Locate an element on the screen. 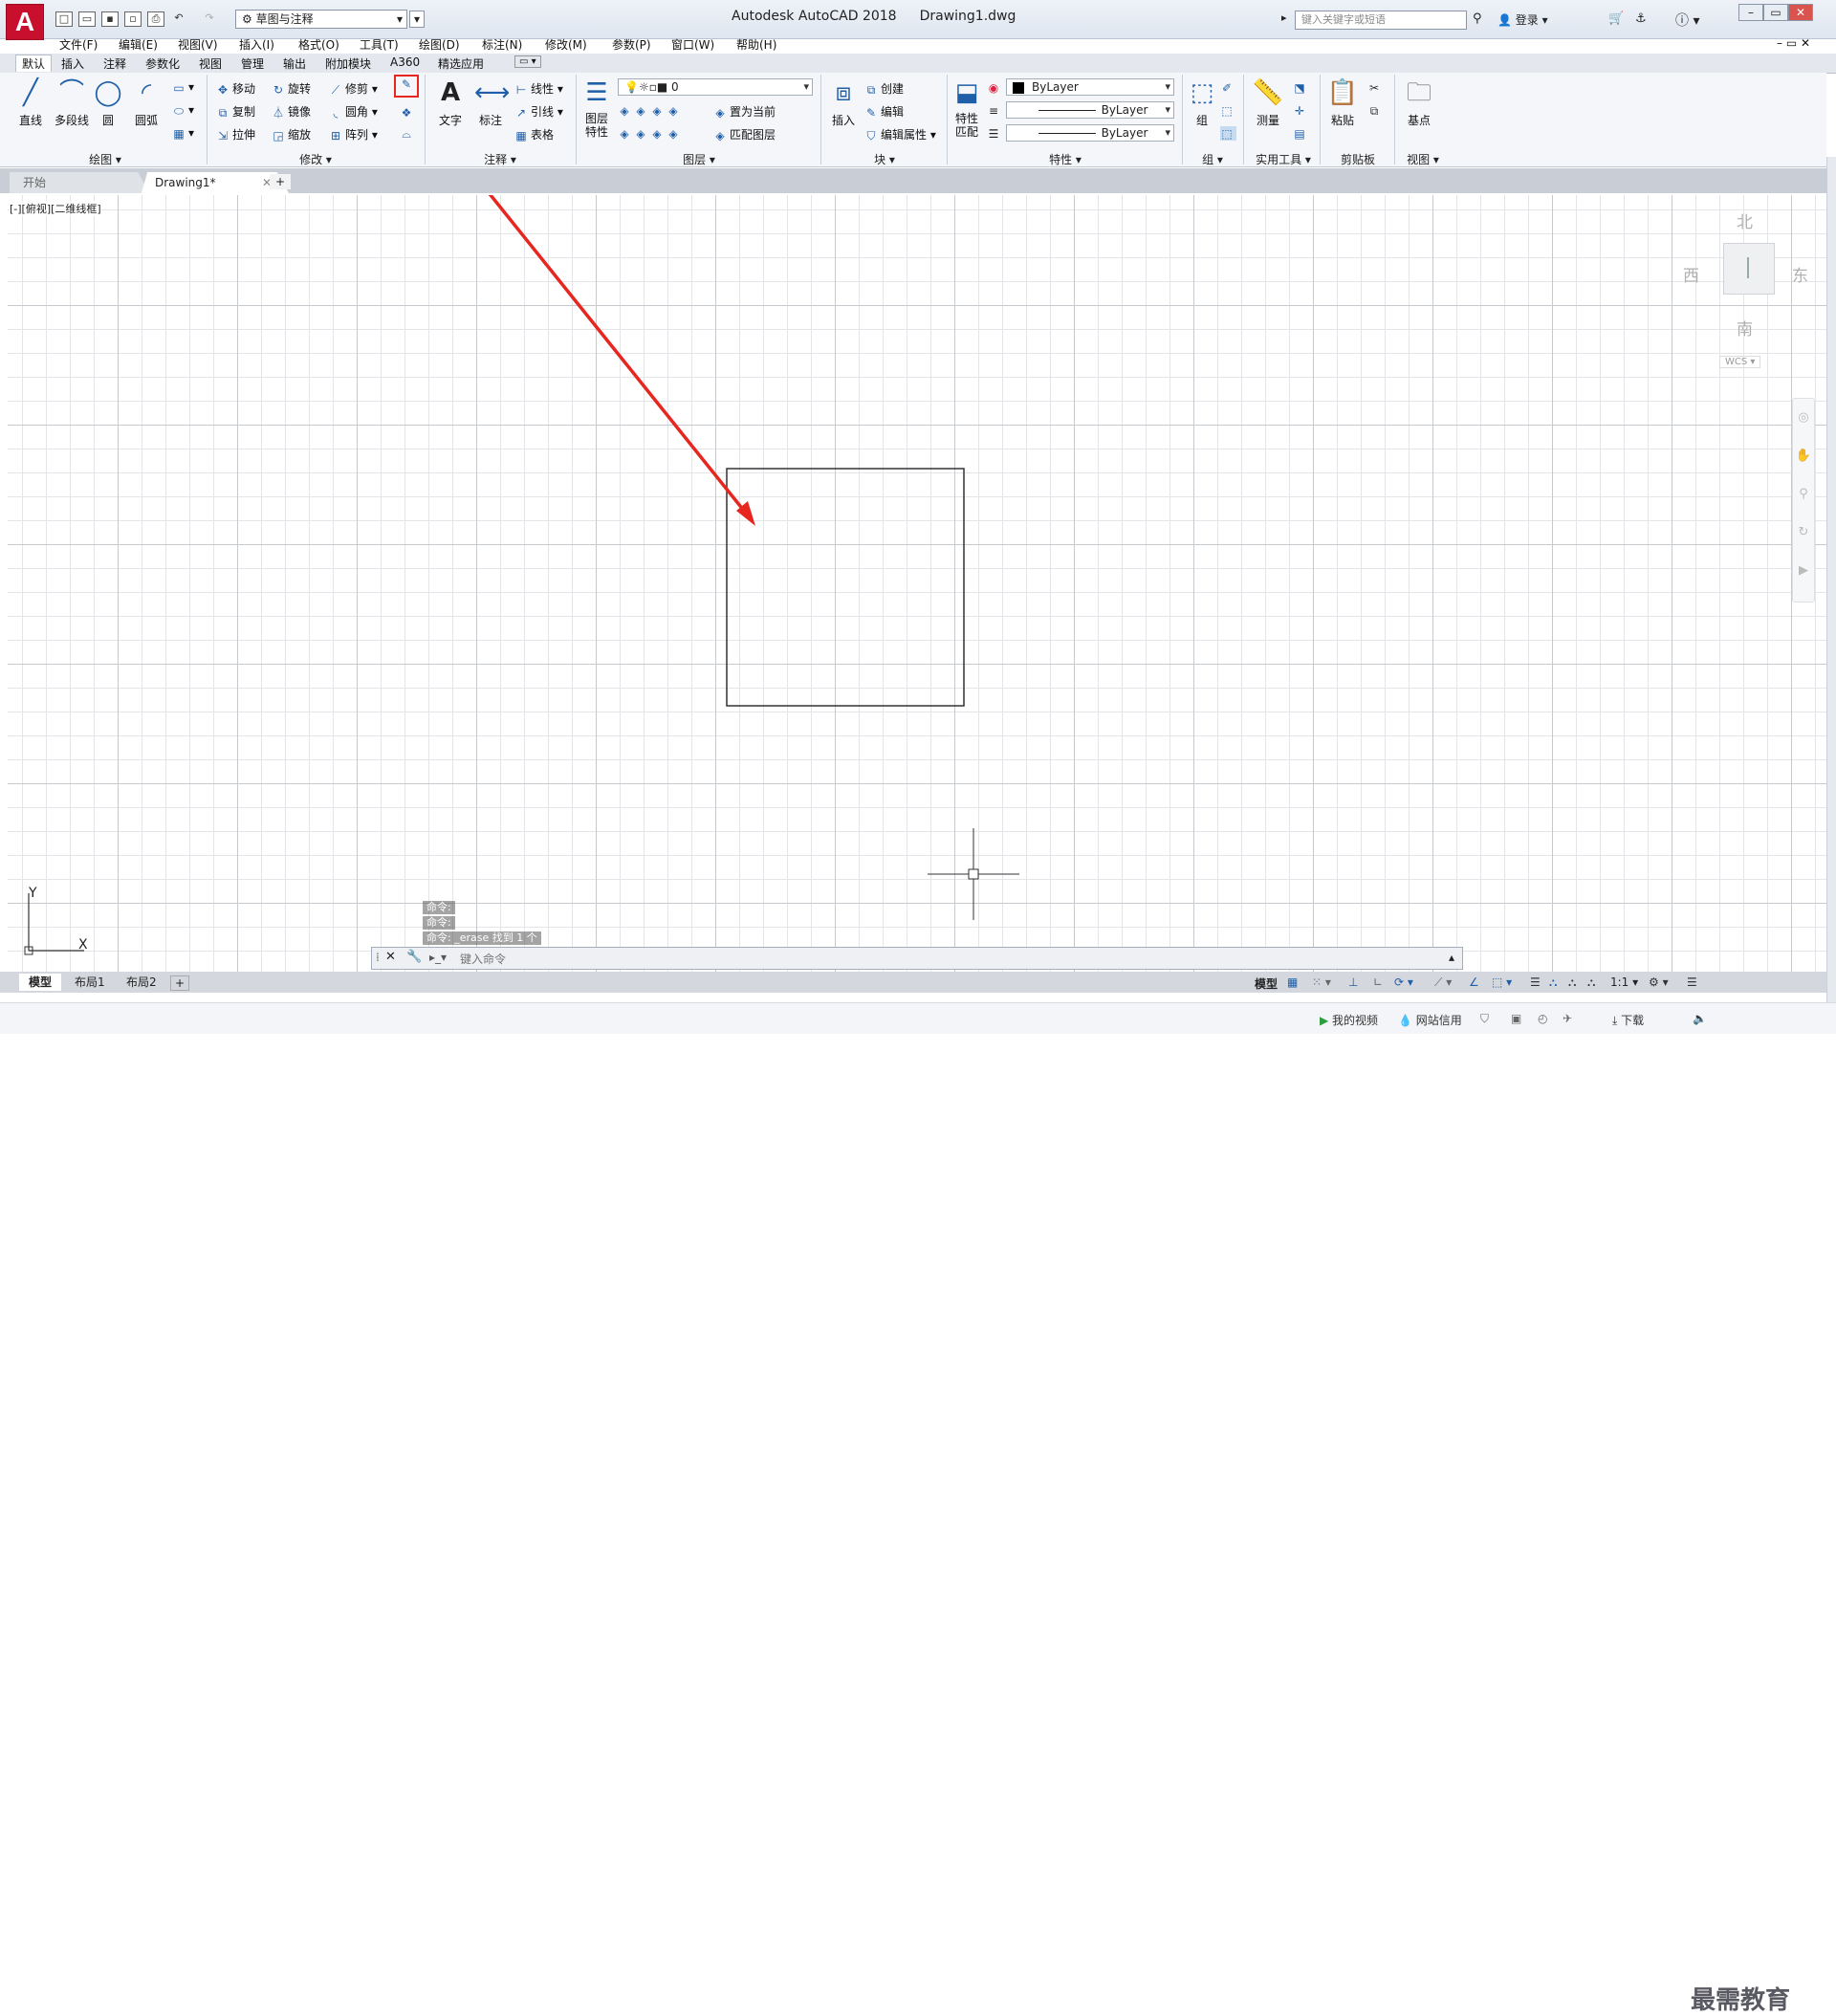 This screenshot has height=2016, width=1836. viewcube-top-face is located at coordinates (1749, 269).